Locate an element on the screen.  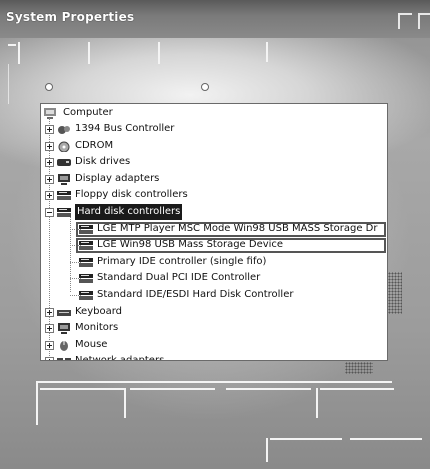
tree-item: Monitors is located at coordinates (214, 328).